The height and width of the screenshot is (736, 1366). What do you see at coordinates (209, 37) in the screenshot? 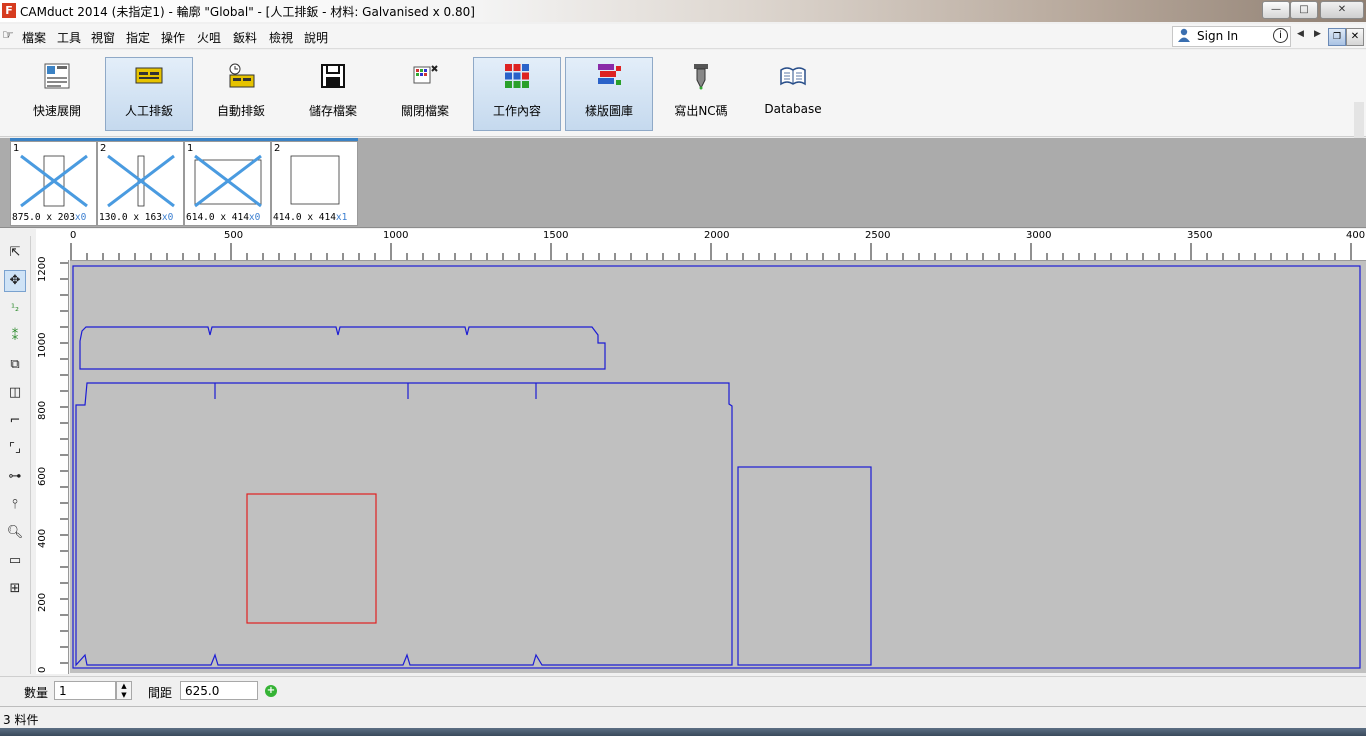
I see `menu-torch: 火咀` at bounding box center [209, 37].